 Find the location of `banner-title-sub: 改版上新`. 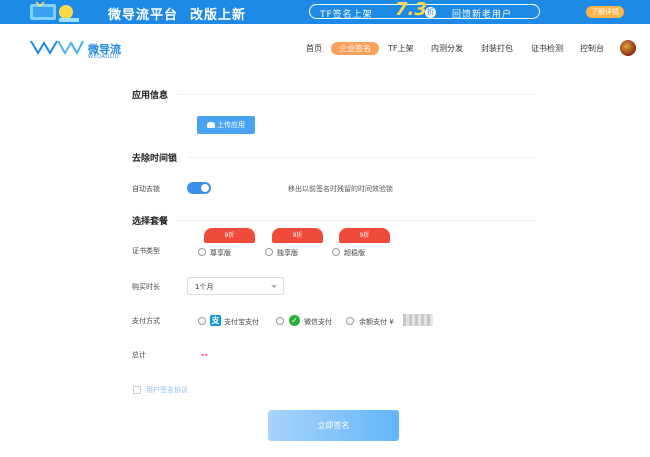

banner-title-sub: 改版上新 is located at coordinates (218, 15).